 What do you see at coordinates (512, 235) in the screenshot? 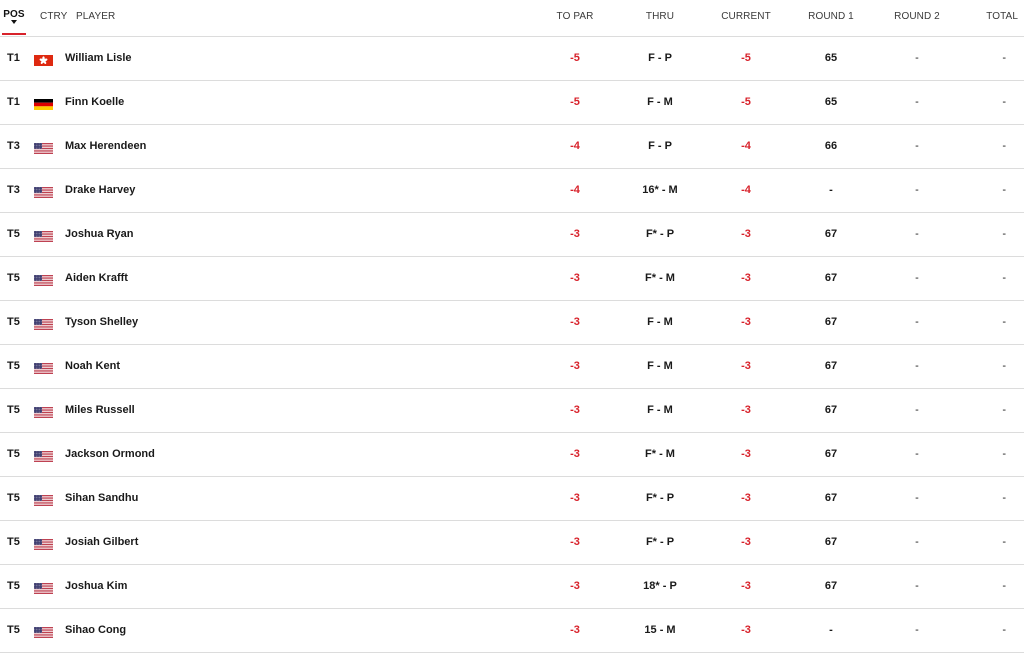
I see `table-row: T5 Joshua Ryan -3 F* - P -3 67 - -` at bounding box center [512, 235].